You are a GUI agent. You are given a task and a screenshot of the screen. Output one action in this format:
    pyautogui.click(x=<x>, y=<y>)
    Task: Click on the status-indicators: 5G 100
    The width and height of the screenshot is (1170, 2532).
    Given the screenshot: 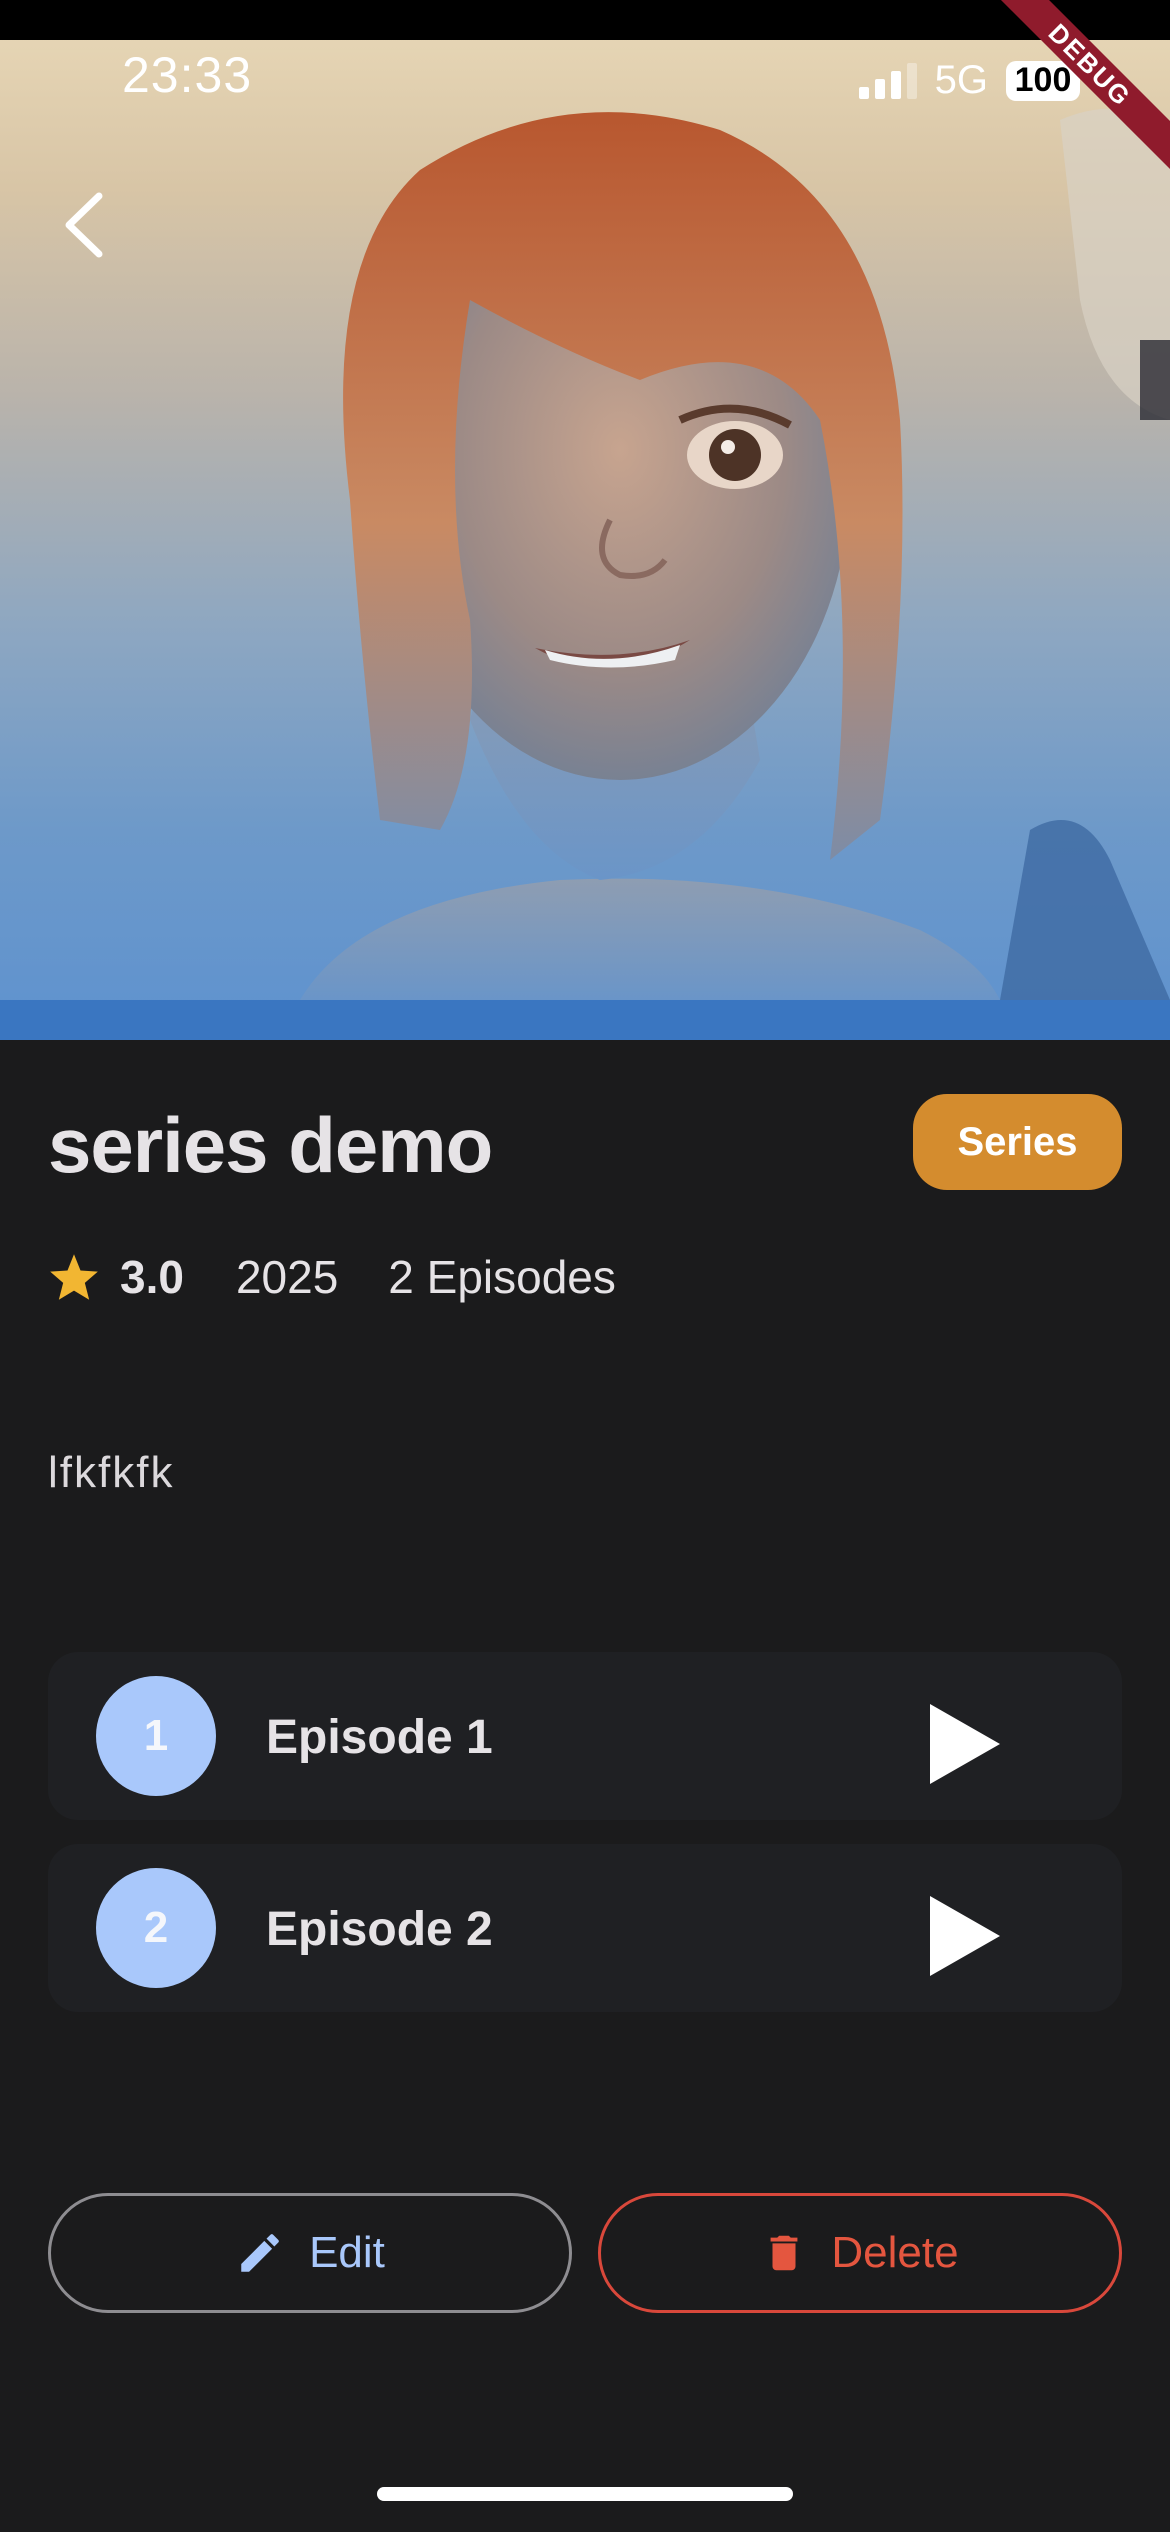 What is the action you would take?
    pyautogui.click(x=969, y=80)
    